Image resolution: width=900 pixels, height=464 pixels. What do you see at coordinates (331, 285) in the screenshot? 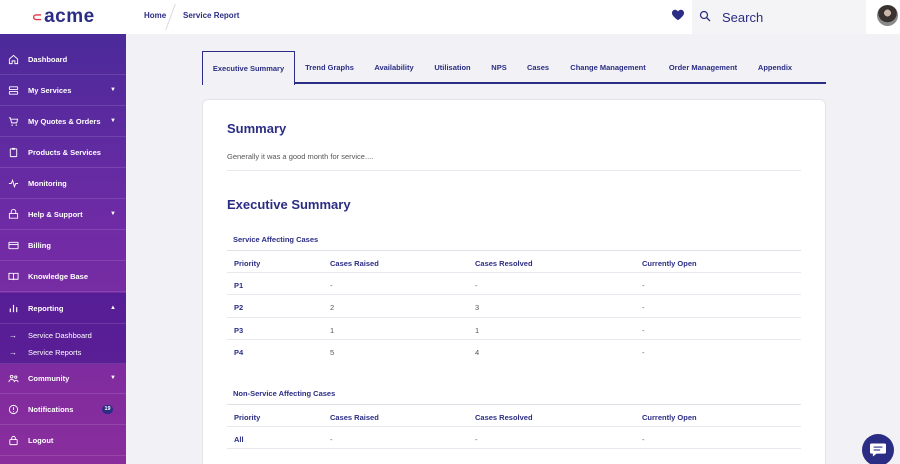
I see `raised-cell: -` at bounding box center [331, 285].